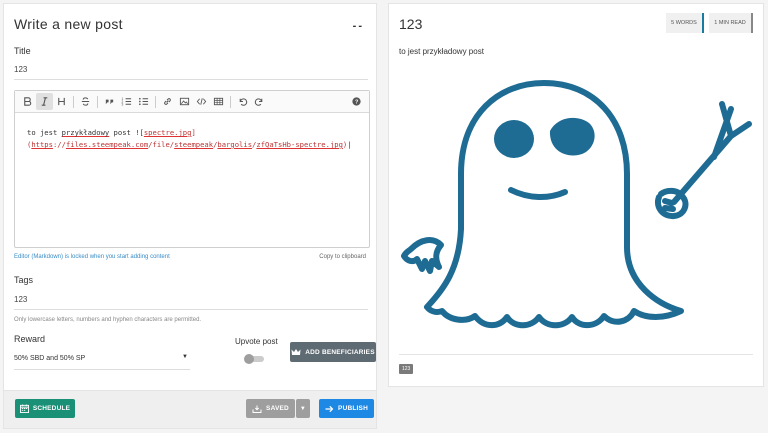 The image size is (768, 433). What do you see at coordinates (126, 132) in the screenshot?
I see `body-text-segment: post ![` at bounding box center [126, 132].